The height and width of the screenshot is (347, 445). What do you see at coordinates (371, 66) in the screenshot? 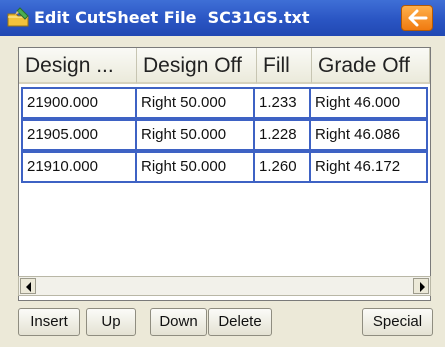
I see `column-header-grade-off: Grade Off` at bounding box center [371, 66].